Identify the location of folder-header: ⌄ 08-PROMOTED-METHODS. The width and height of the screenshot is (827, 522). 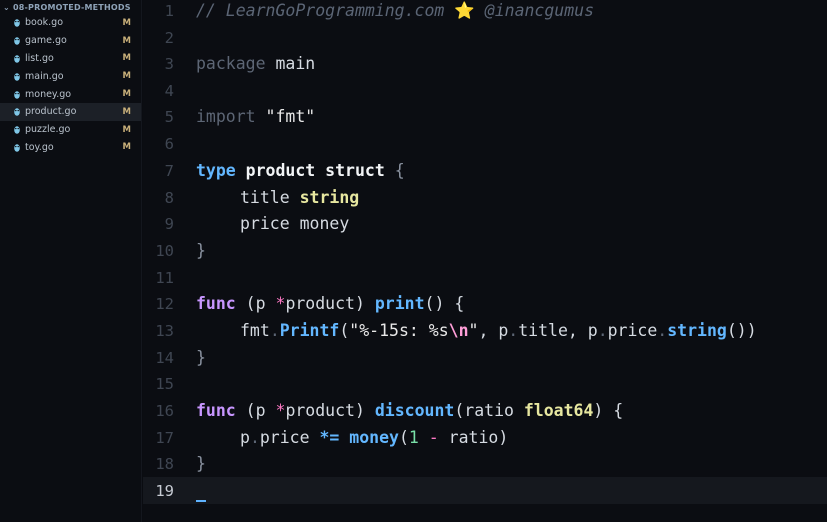
(70, 7).